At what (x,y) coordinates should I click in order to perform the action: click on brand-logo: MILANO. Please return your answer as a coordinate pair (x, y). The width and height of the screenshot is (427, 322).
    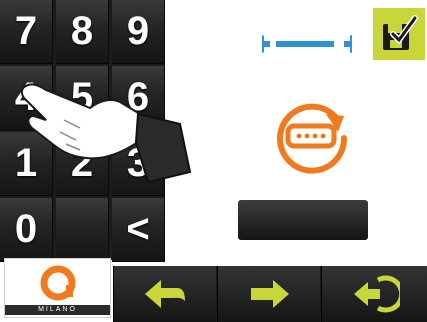
    Looking at the image, I should click on (57, 288).